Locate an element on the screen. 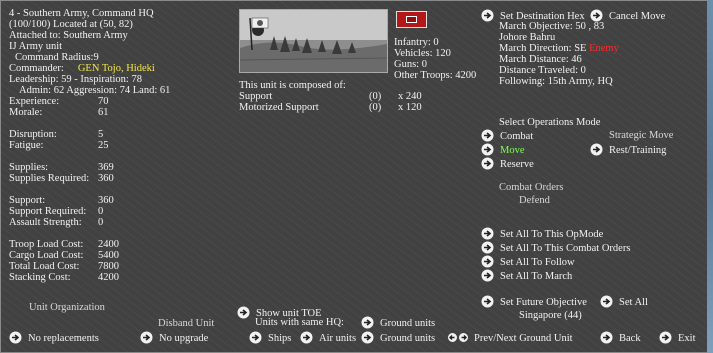 The height and width of the screenshot is (353, 713). disband-unit-label: Disband Unit is located at coordinates (186, 323).